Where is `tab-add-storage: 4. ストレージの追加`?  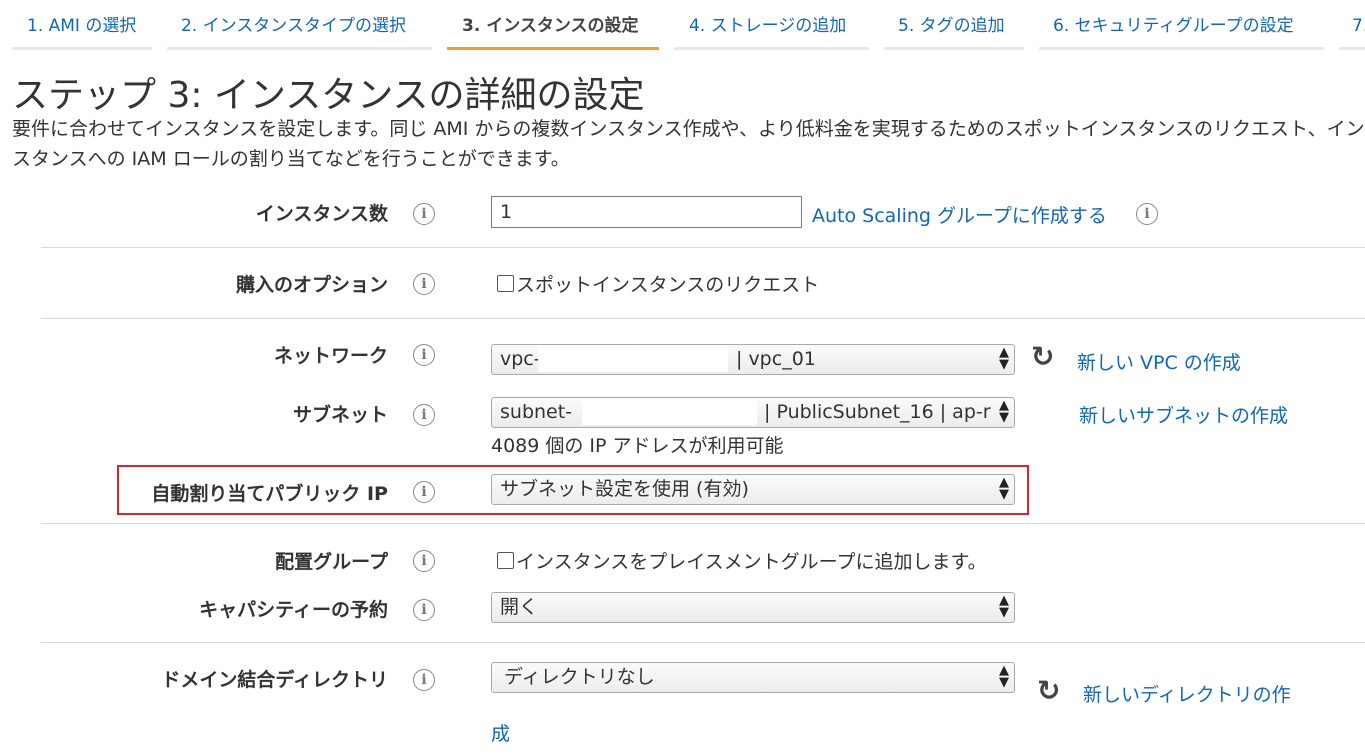 tab-add-storage: 4. ストレージの追加 is located at coordinates (771, 25).